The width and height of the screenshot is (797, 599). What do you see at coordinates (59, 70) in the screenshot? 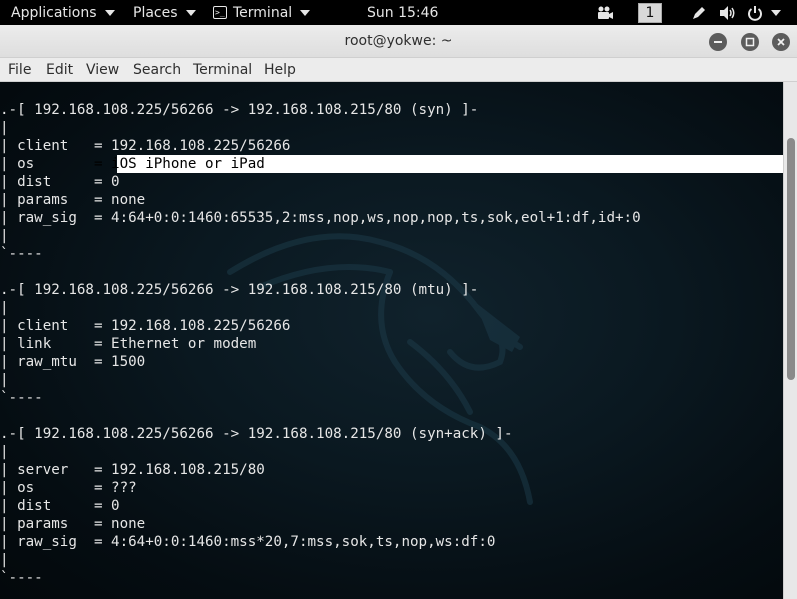
I see `menu-edit: Edit` at bounding box center [59, 70].